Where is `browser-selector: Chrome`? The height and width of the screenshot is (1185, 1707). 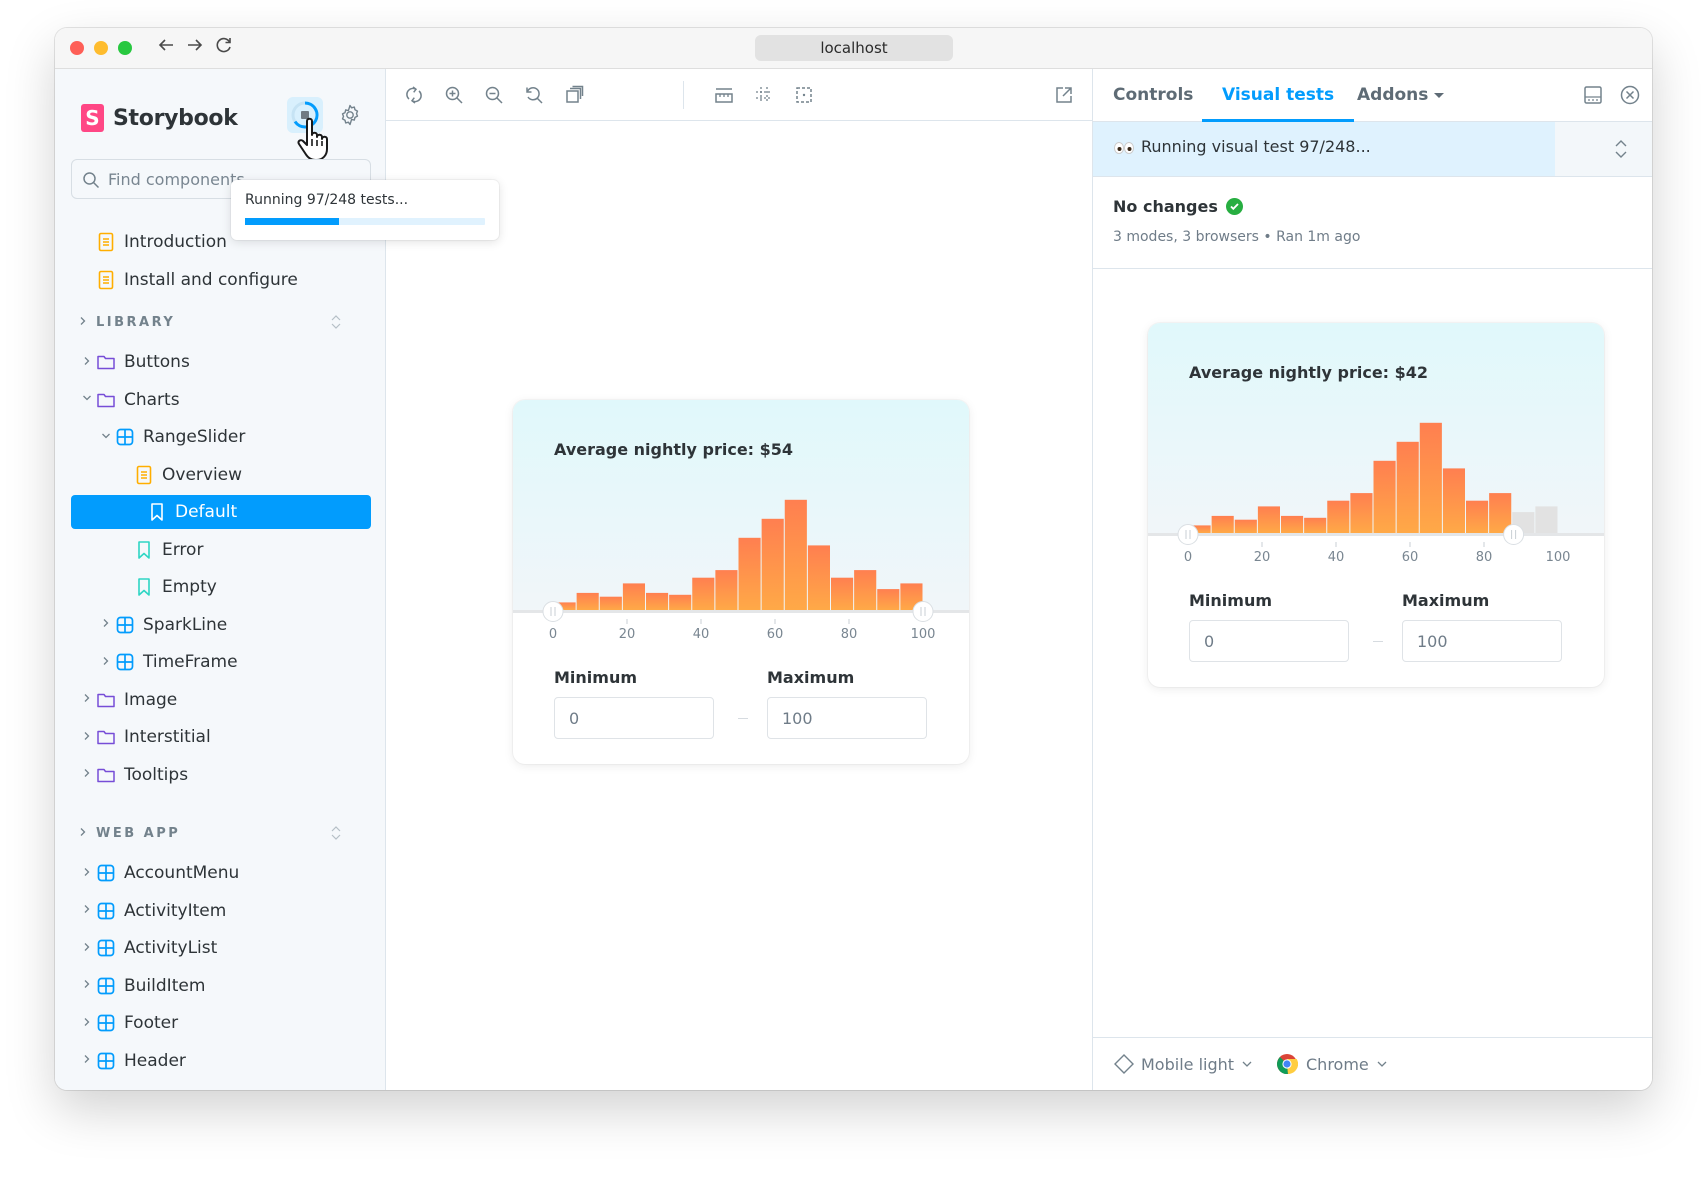 browser-selector: Chrome is located at coordinates (1331, 1064).